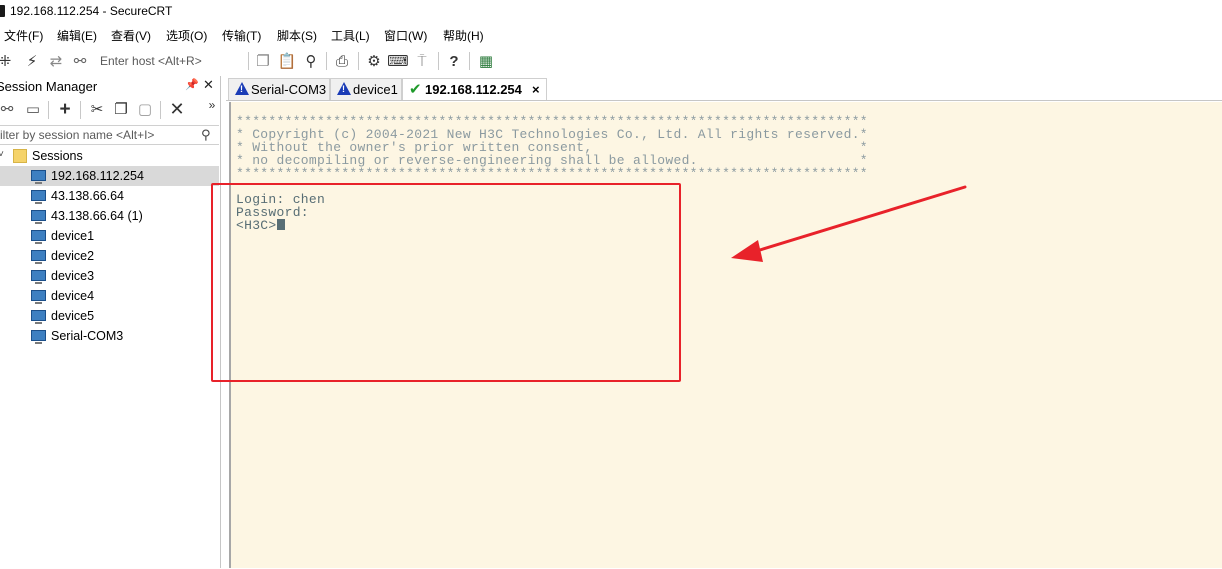 Image resolution: width=1222 pixels, height=569 pixels. Describe the element at coordinates (56, 61) in the screenshot. I see `reconnect-icon: ⇄` at that location.